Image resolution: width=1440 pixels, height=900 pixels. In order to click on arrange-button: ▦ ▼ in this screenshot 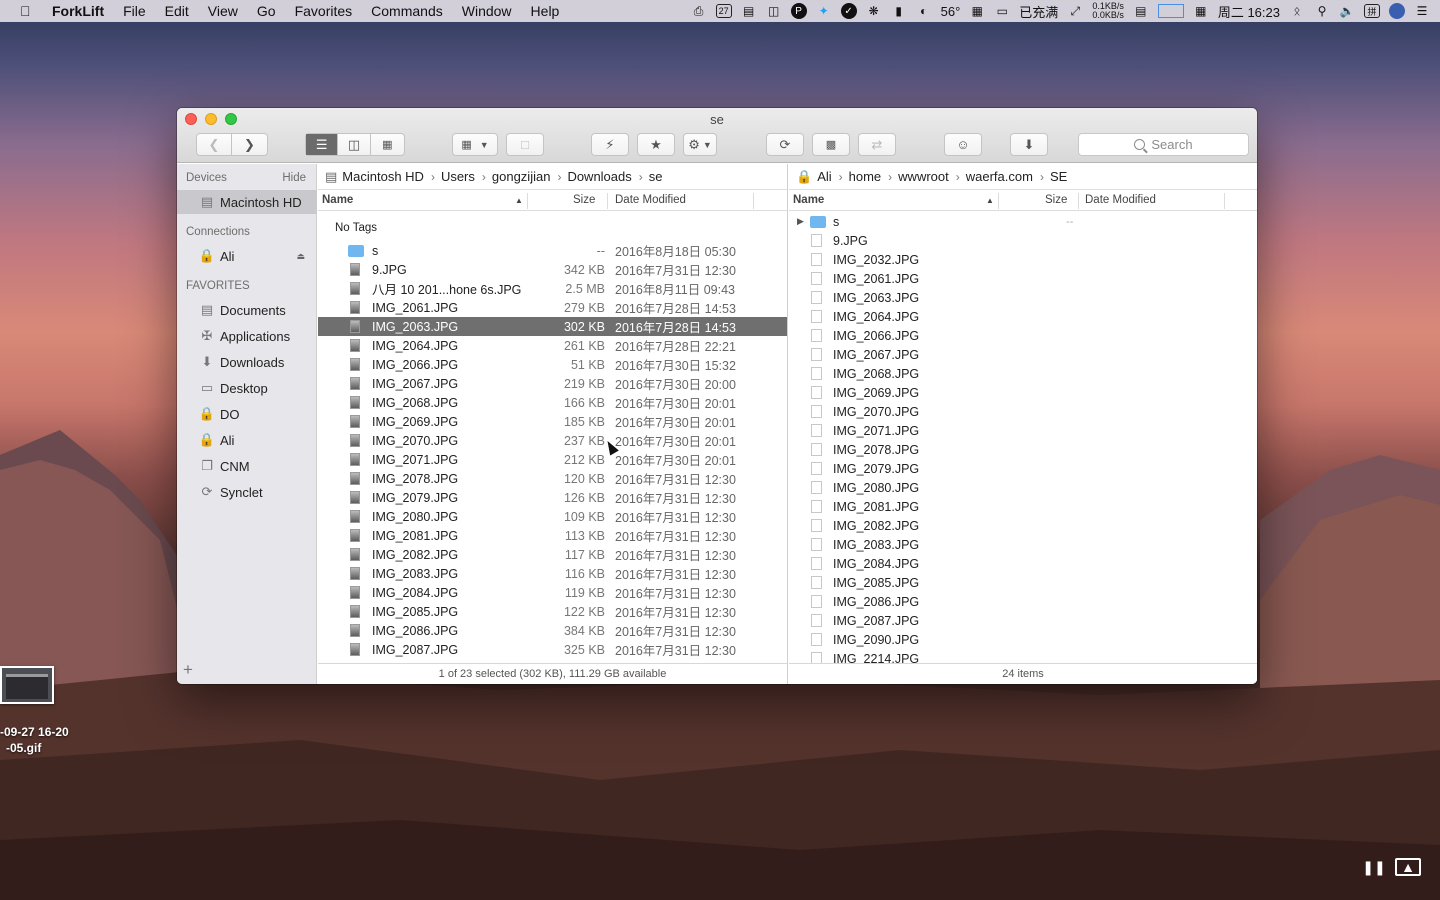, I will do `click(475, 144)`.